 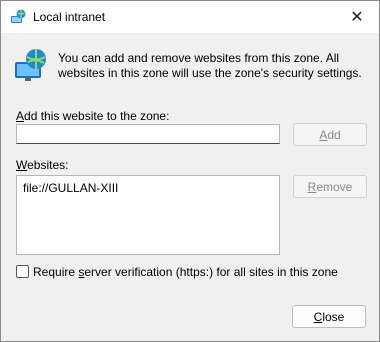 What do you see at coordinates (190, 17) in the screenshot?
I see `title-bar: Local intranet ✕` at bounding box center [190, 17].